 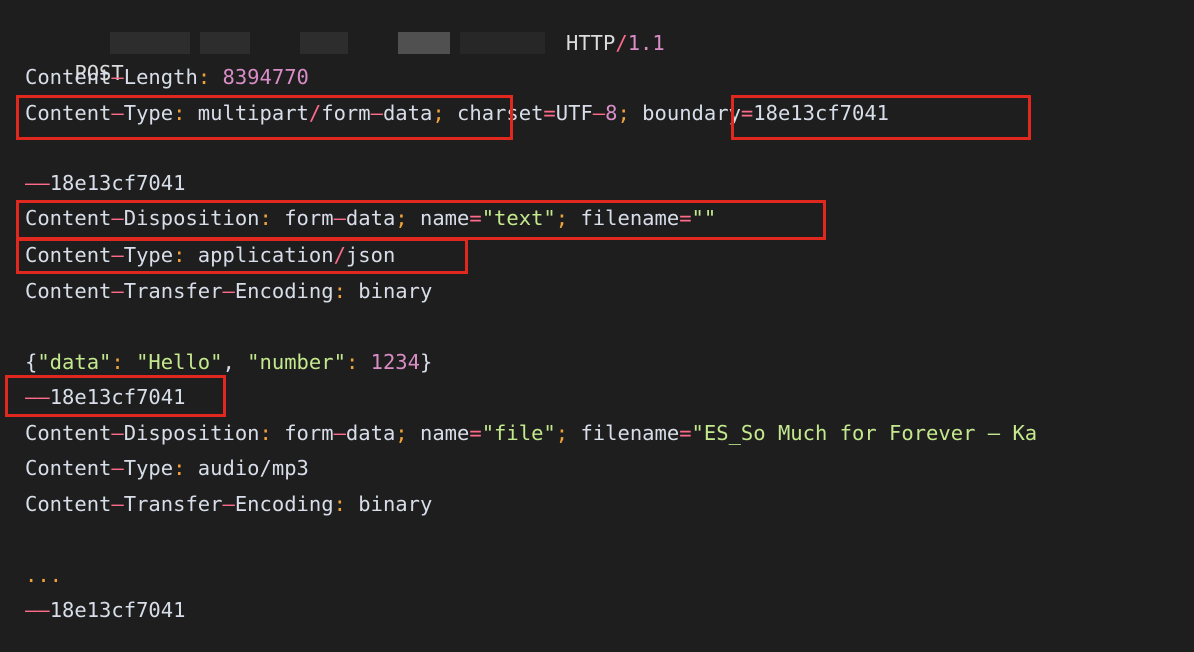 I want to click on highlight-box-json-type, so click(x=242, y=256).